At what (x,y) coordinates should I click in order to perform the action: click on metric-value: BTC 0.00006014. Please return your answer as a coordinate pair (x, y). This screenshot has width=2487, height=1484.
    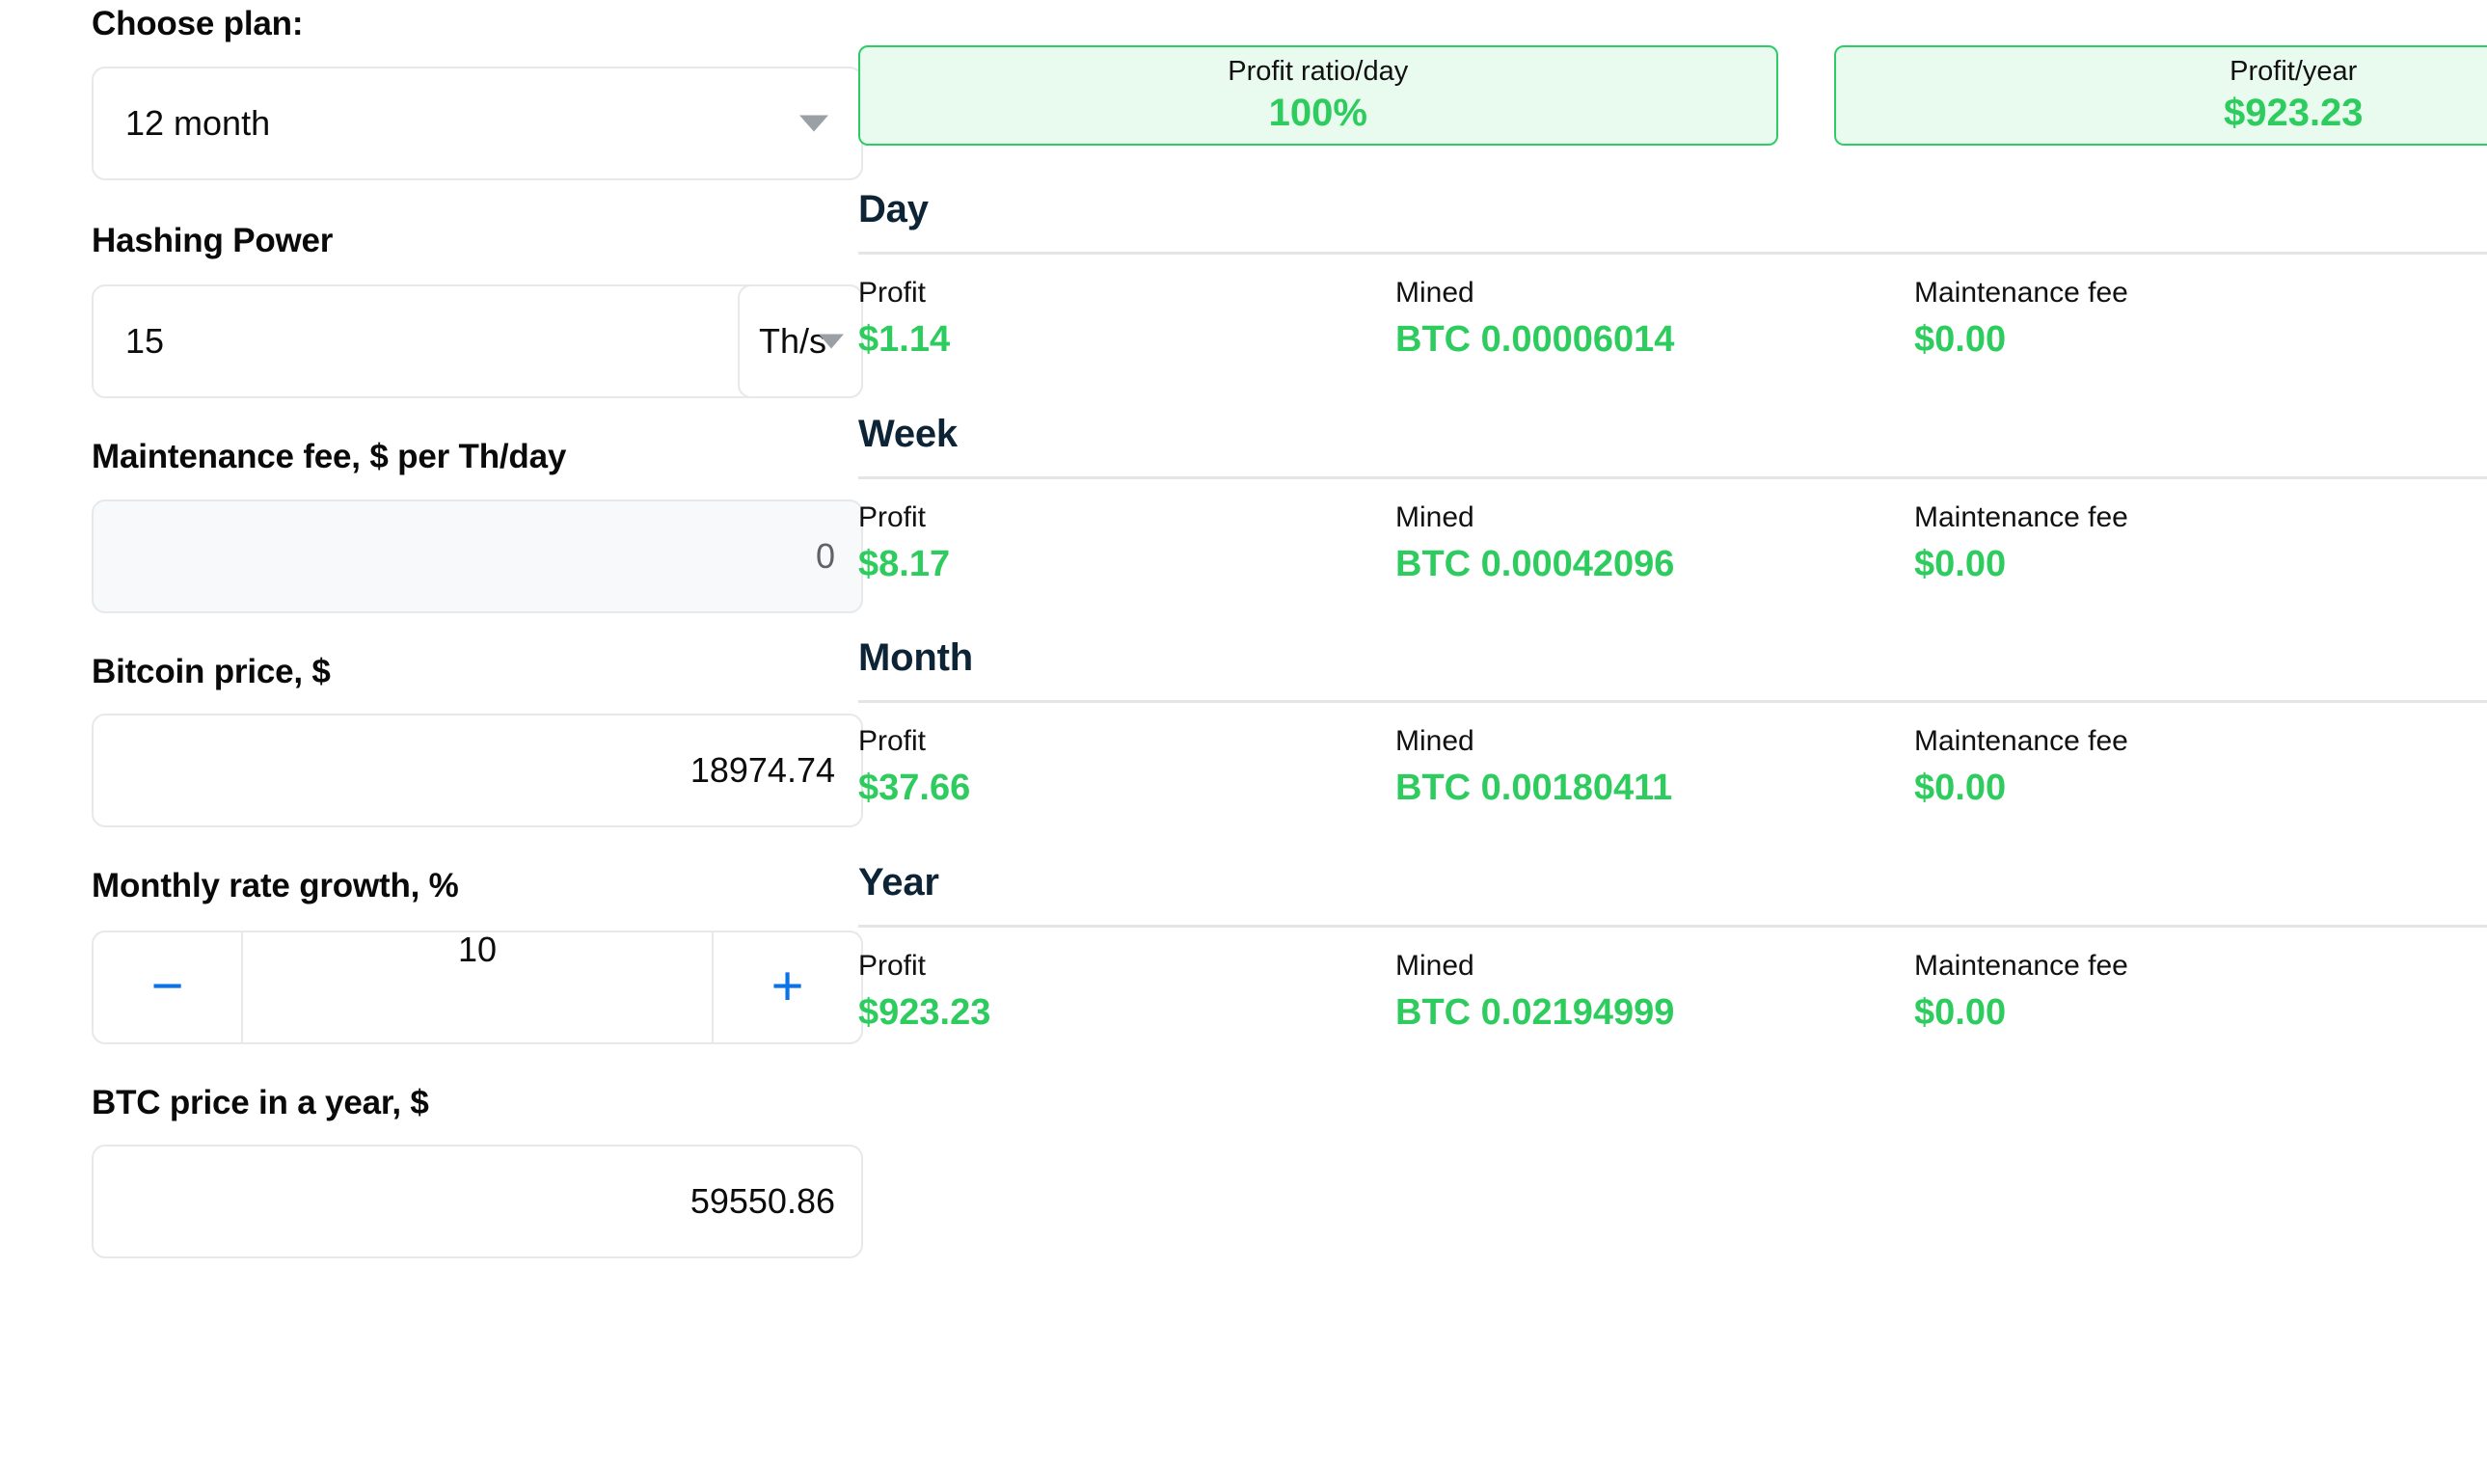
    Looking at the image, I should click on (1535, 339).